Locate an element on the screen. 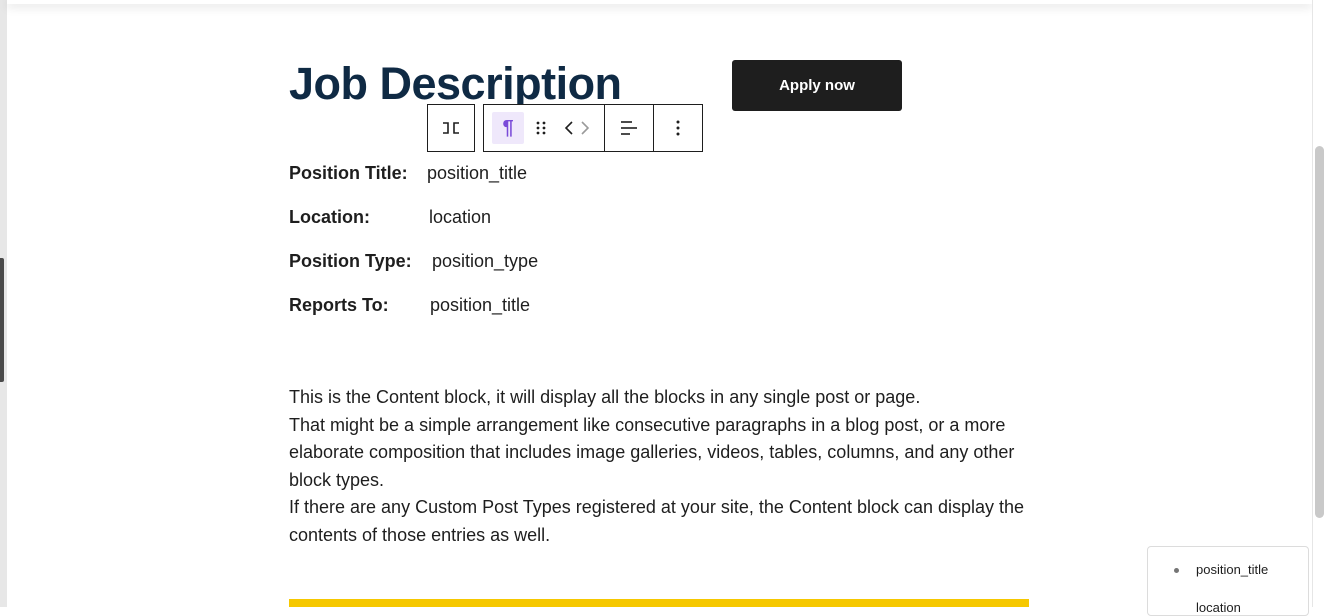 This screenshot has height=616, width=1328. transform-icon is located at coordinates (451, 128).